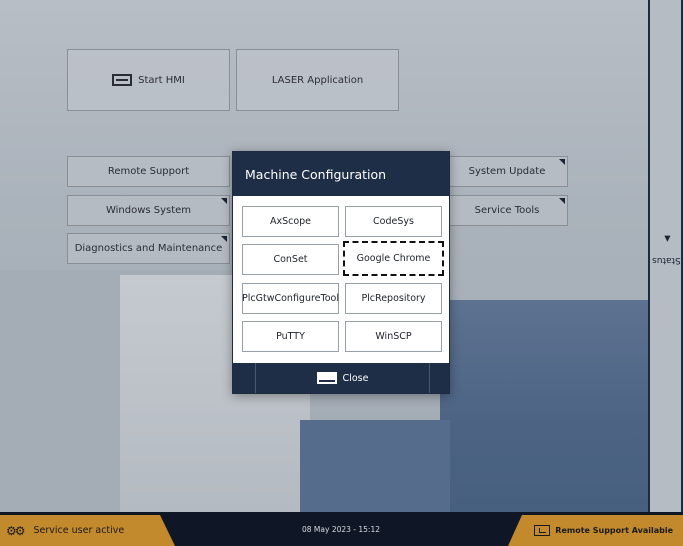  What do you see at coordinates (15, 530) in the screenshot?
I see `gears-icon: ⚙⚙` at bounding box center [15, 530].